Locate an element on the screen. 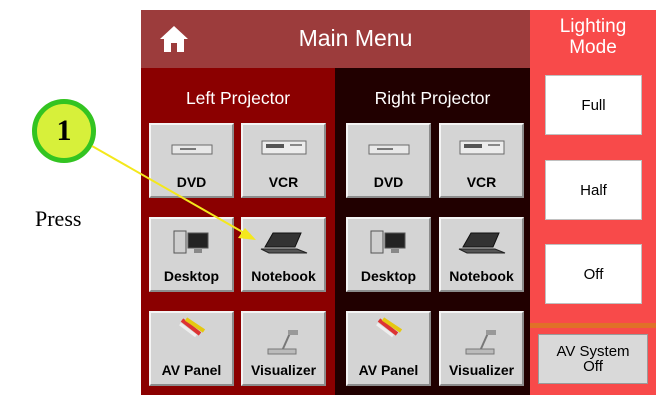 The height and width of the screenshot is (396, 657). av-system-line2: Off is located at coordinates (593, 366).